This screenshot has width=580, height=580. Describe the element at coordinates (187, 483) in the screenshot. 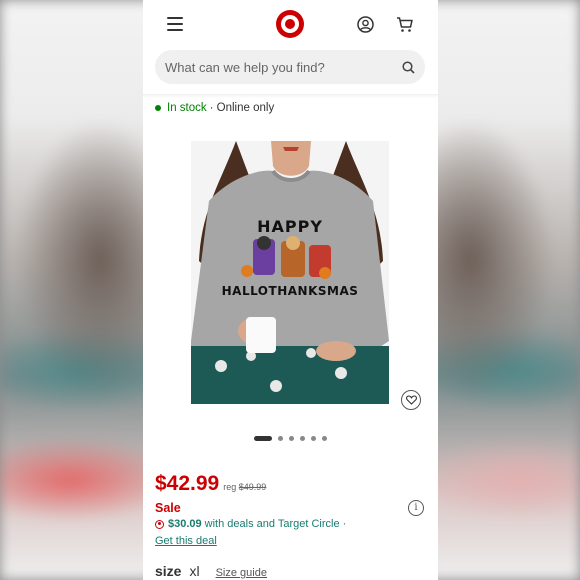

I see `current-price: $42.99` at that location.